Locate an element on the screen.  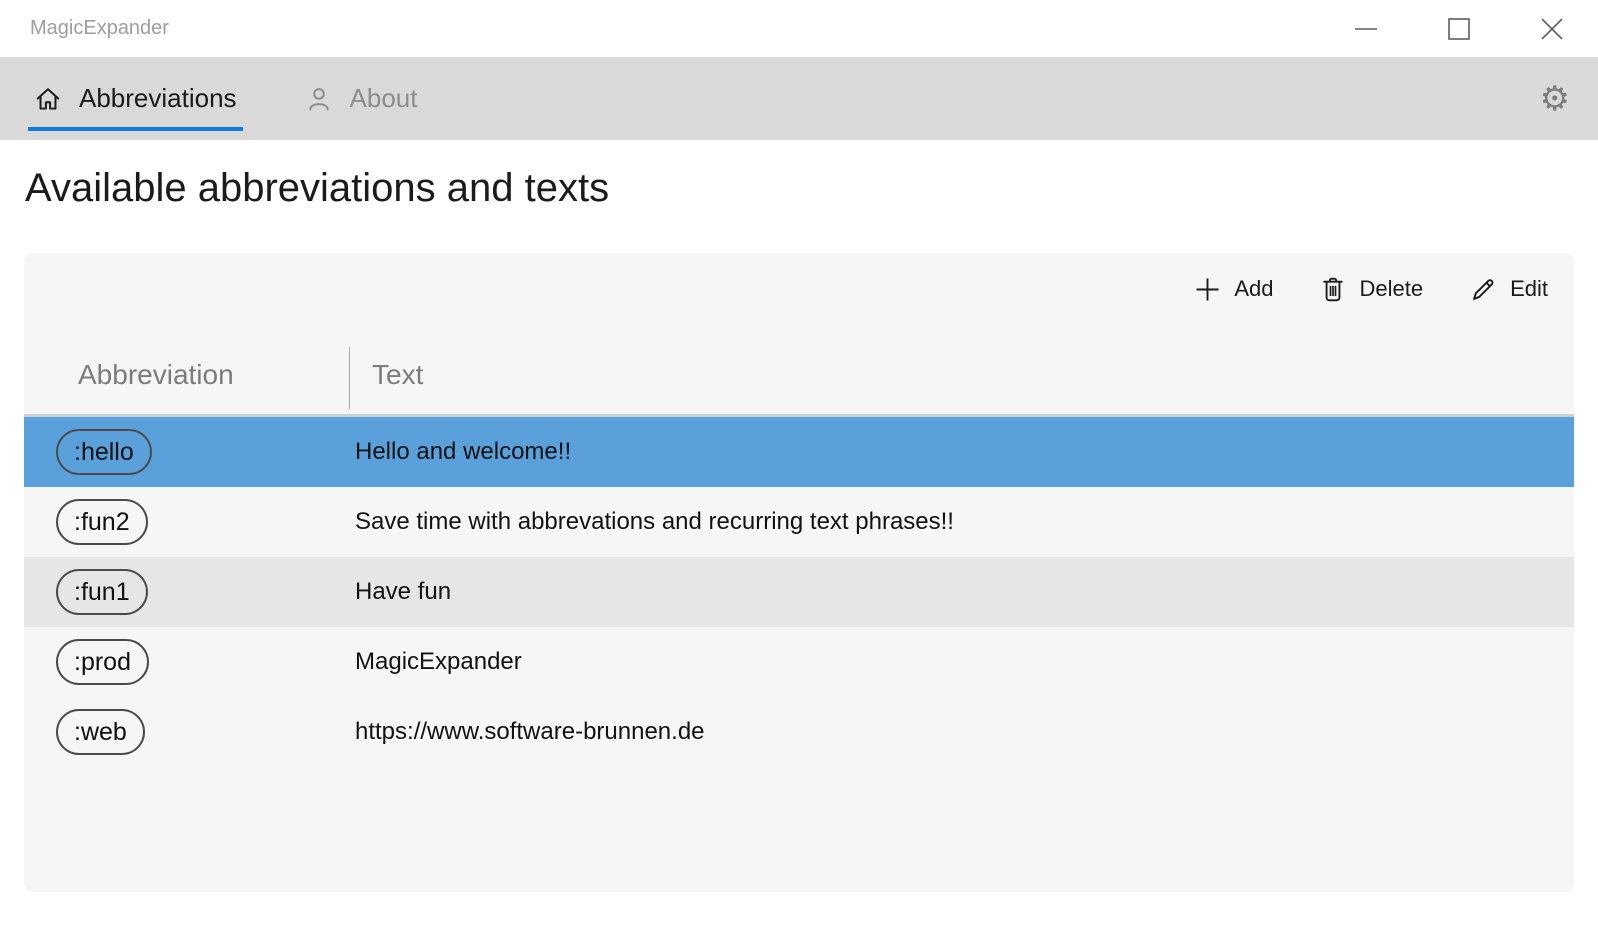
abbreviation-pill: :hello is located at coordinates (104, 452).